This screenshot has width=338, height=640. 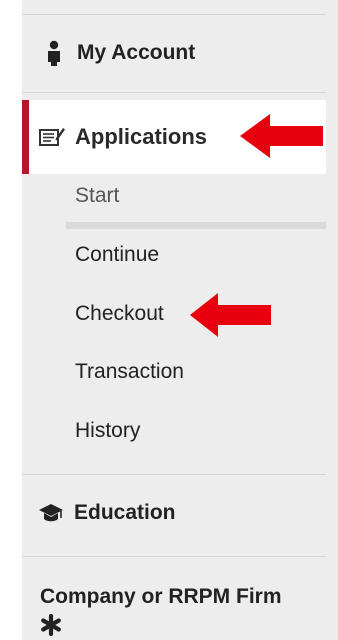 What do you see at coordinates (54, 53) in the screenshot?
I see `person-icon` at bounding box center [54, 53].